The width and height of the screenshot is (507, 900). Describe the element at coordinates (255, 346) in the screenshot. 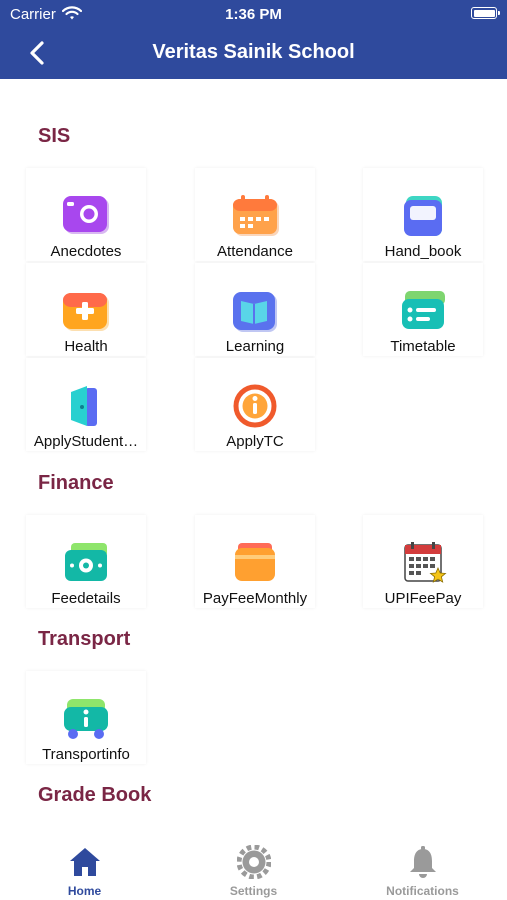

I see `tile-label: Learning` at that location.